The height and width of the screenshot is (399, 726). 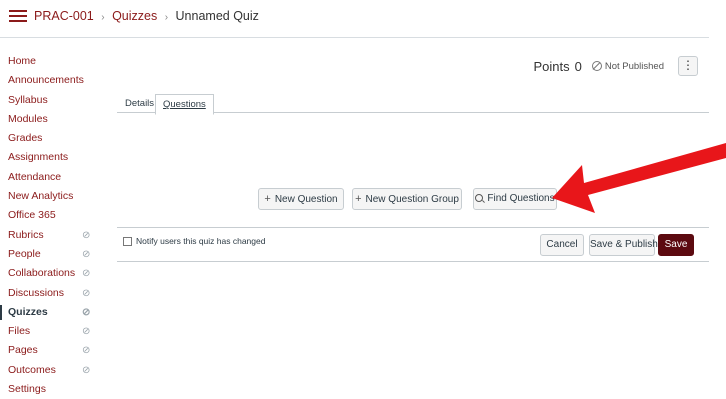 What do you see at coordinates (19, 331) in the screenshot?
I see `sidebar-item-label: Files` at bounding box center [19, 331].